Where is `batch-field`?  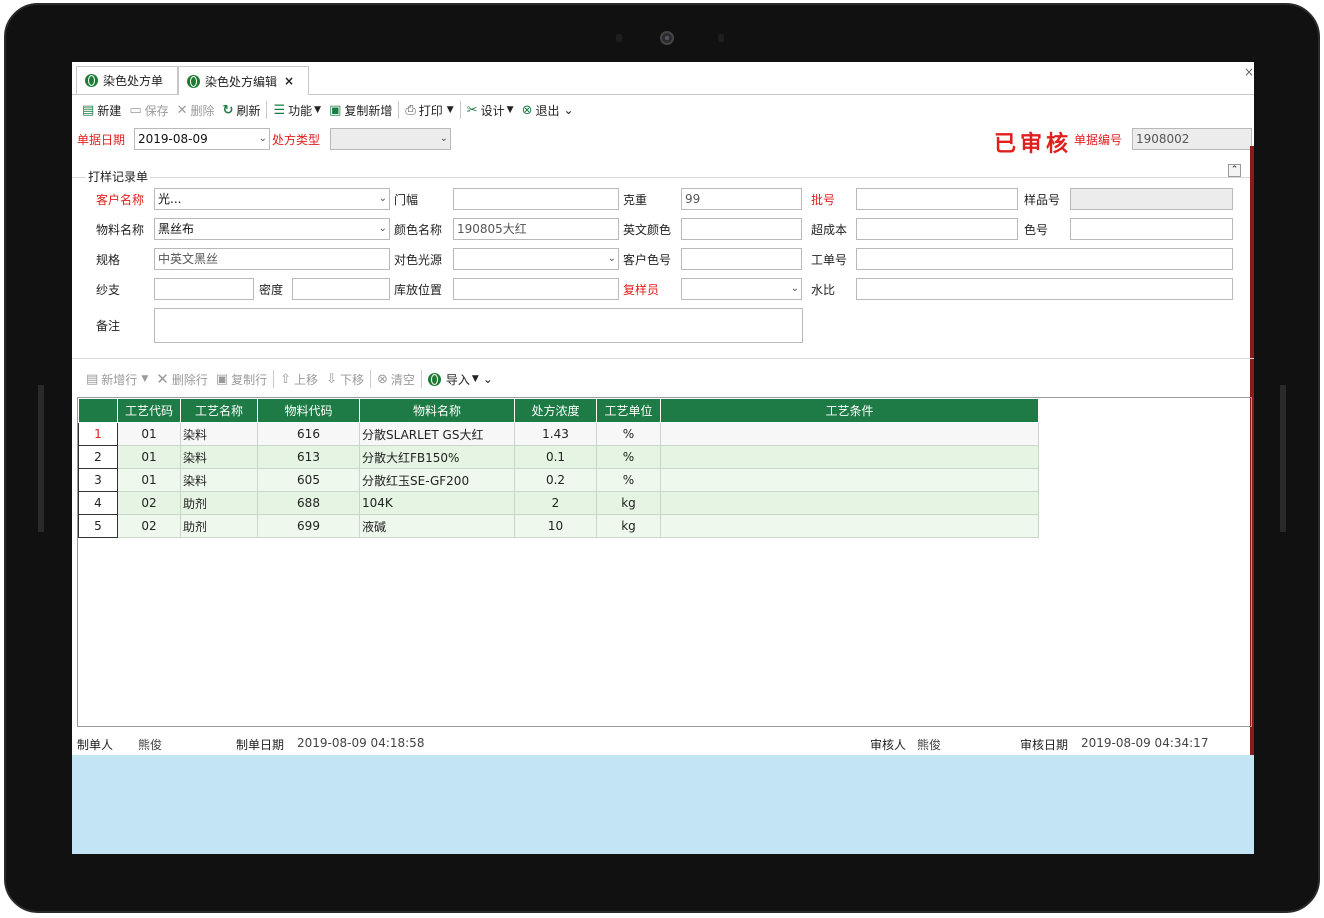 batch-field is located at coordinates (937, 199).